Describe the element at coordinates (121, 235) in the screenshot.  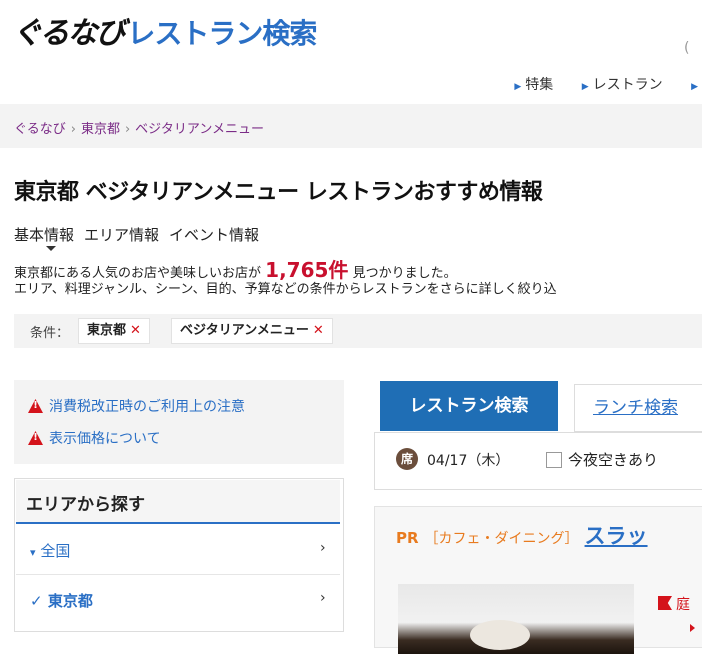
I see `tab-area-info: エリア情報` at that location.